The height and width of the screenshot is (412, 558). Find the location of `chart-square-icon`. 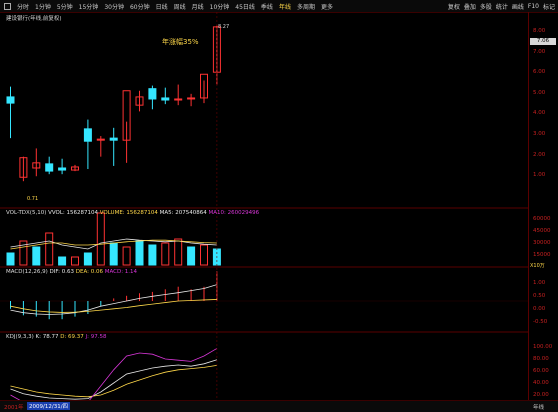

chart-square-icon is located at coordinates (7, 6).